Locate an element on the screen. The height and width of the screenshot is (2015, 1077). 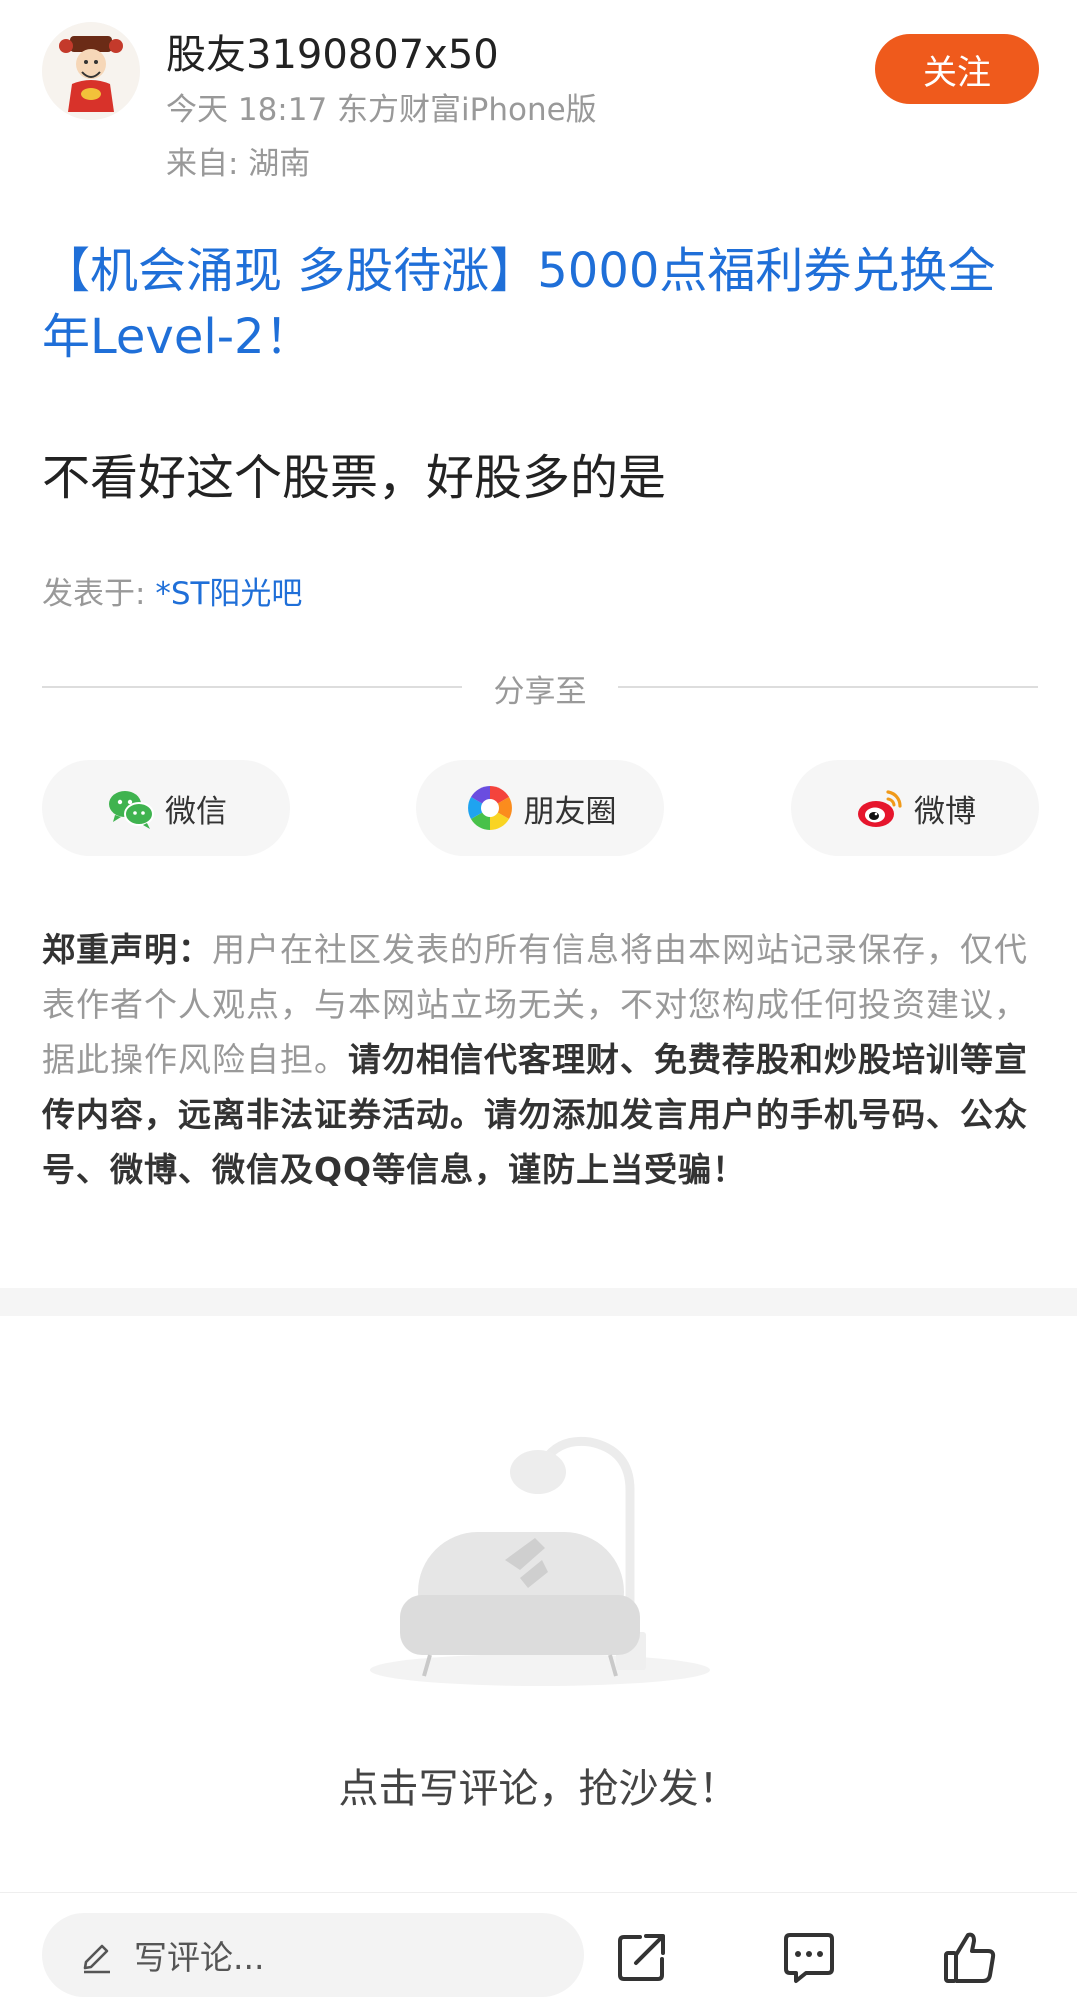
post-time-source: 今天 18:17 东方财富iPhone版 is located at coordinates (381, 110).